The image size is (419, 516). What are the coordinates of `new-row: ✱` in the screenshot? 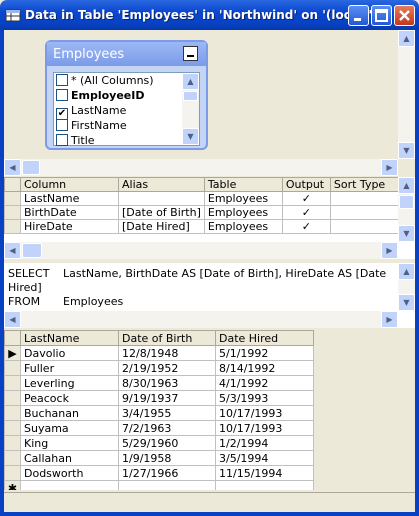 It's located at (159, 485).